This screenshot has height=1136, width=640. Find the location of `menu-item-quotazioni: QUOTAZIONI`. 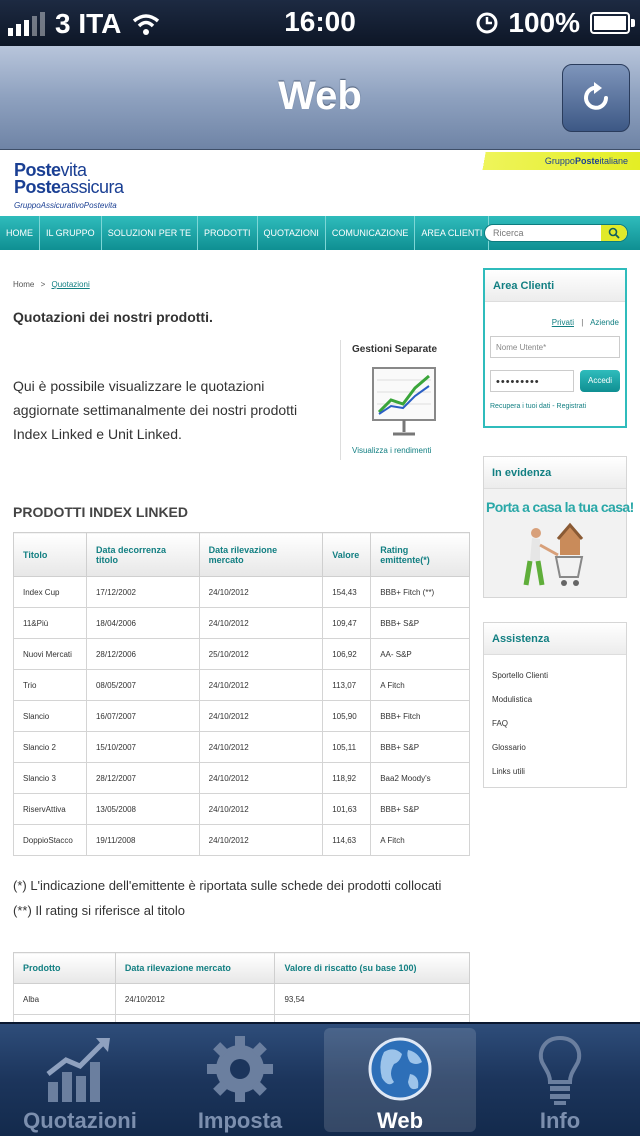

menu-item-quotazioni: QUOTAZIONI is located at coordinates (292, 233).